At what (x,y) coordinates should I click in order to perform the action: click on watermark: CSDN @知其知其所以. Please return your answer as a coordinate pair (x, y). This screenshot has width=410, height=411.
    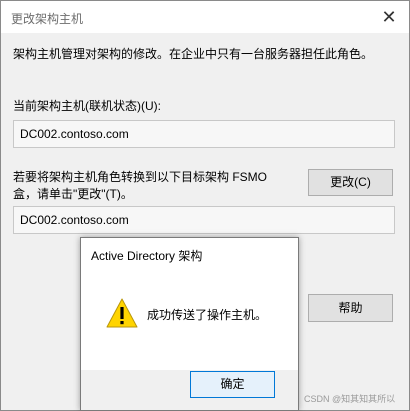
    Looking at the image, I should click on (350, 399).